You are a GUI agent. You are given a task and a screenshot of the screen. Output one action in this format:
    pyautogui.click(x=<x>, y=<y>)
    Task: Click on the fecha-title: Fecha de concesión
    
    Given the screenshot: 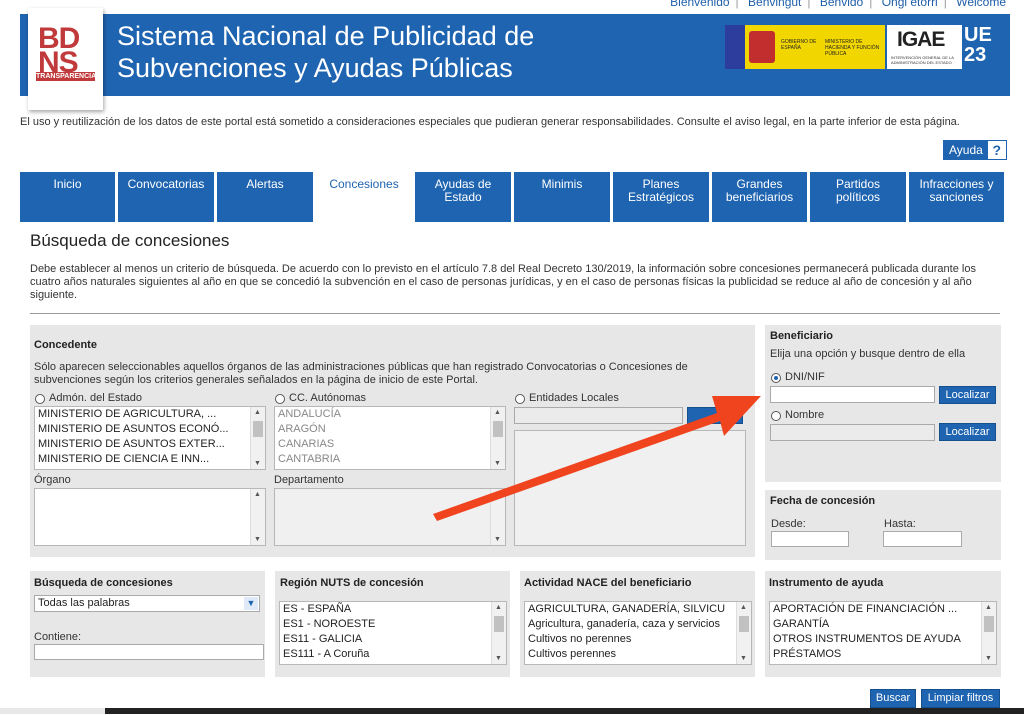 What is the action you would take?
    pyautogui.click(x=823, y=501)
    